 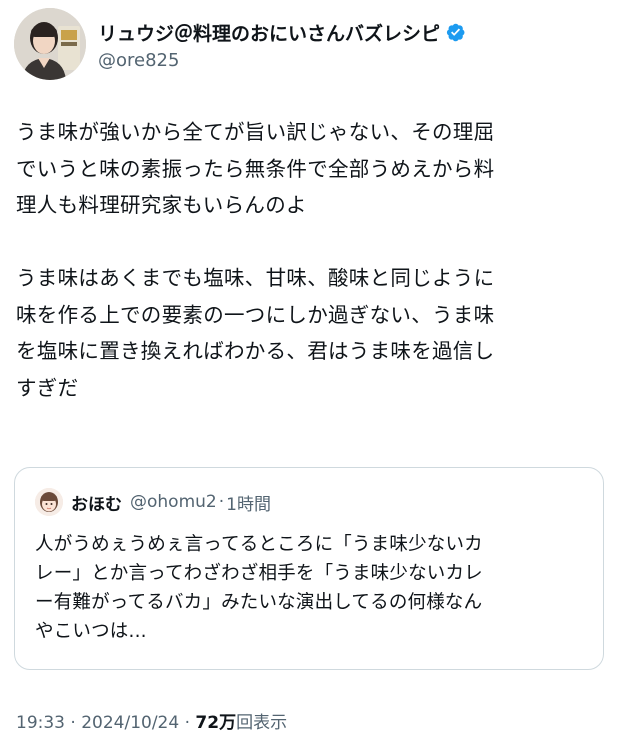 I want to click on quoted-tweet-time: 1時間, so click(x=248, y=504).